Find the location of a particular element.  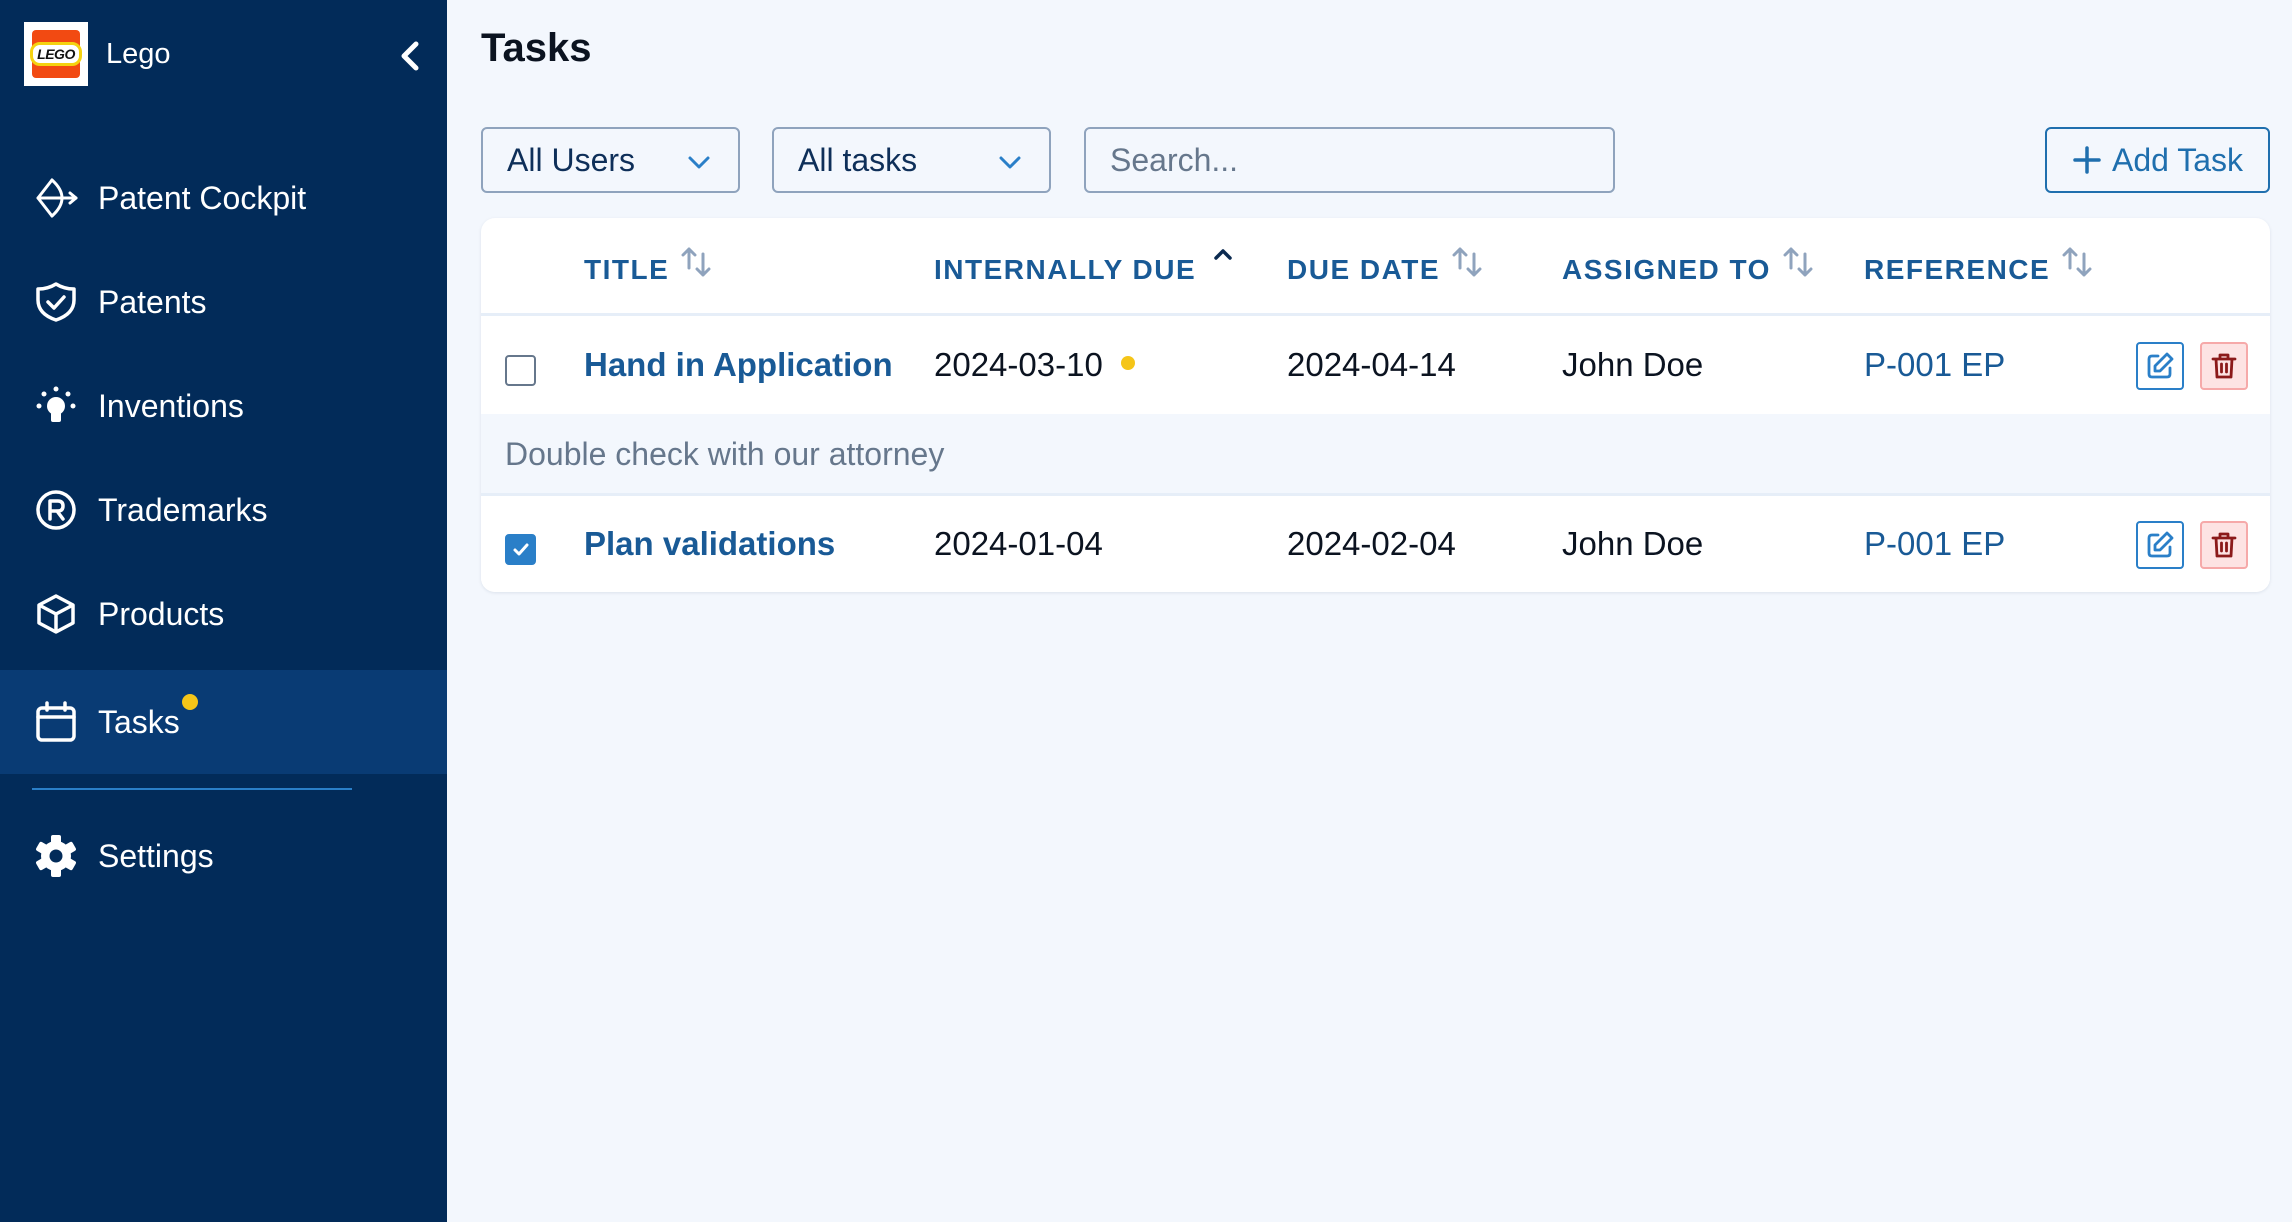

page-title: Tasks is located at coordinates (536, 48).